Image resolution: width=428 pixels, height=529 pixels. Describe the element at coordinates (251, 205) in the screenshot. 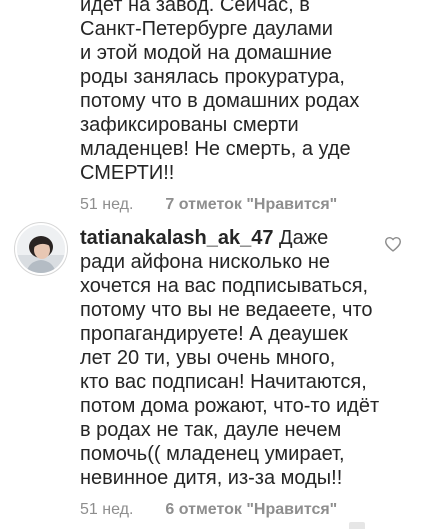

I see `likes-count-link: 7 отметок "Нравится"` at that location.